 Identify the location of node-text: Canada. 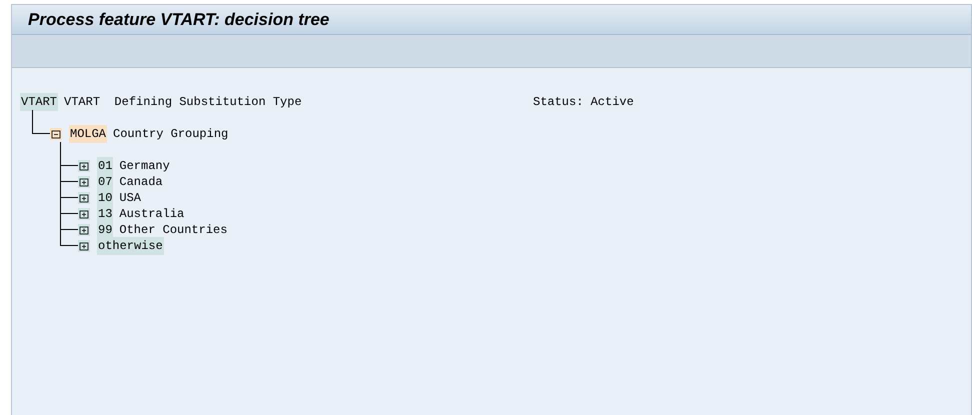
(141, 182).